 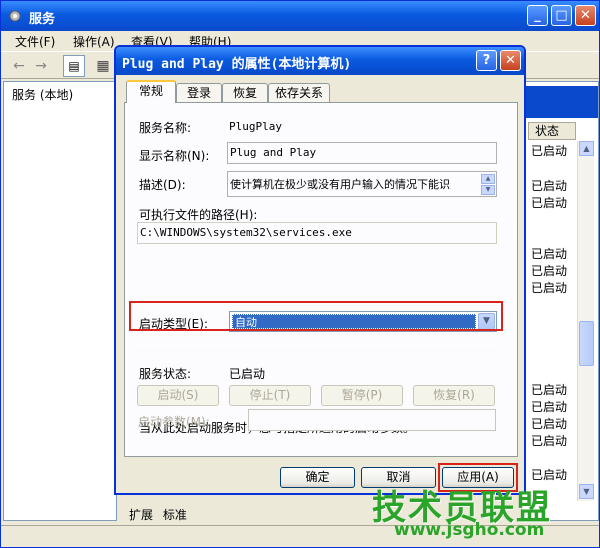 I want to click on dialog-close-button: ✕, so click(x=510, y=60).